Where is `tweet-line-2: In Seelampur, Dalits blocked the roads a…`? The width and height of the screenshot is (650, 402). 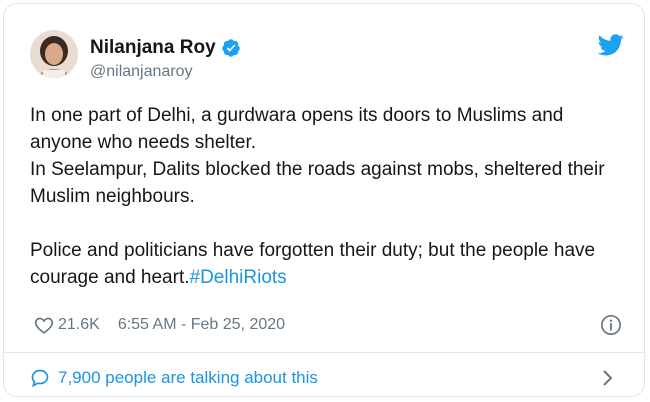
tweet-line-2: In Seelampur, Dalits blocked the roads a… is located at coordinates (317, 183).